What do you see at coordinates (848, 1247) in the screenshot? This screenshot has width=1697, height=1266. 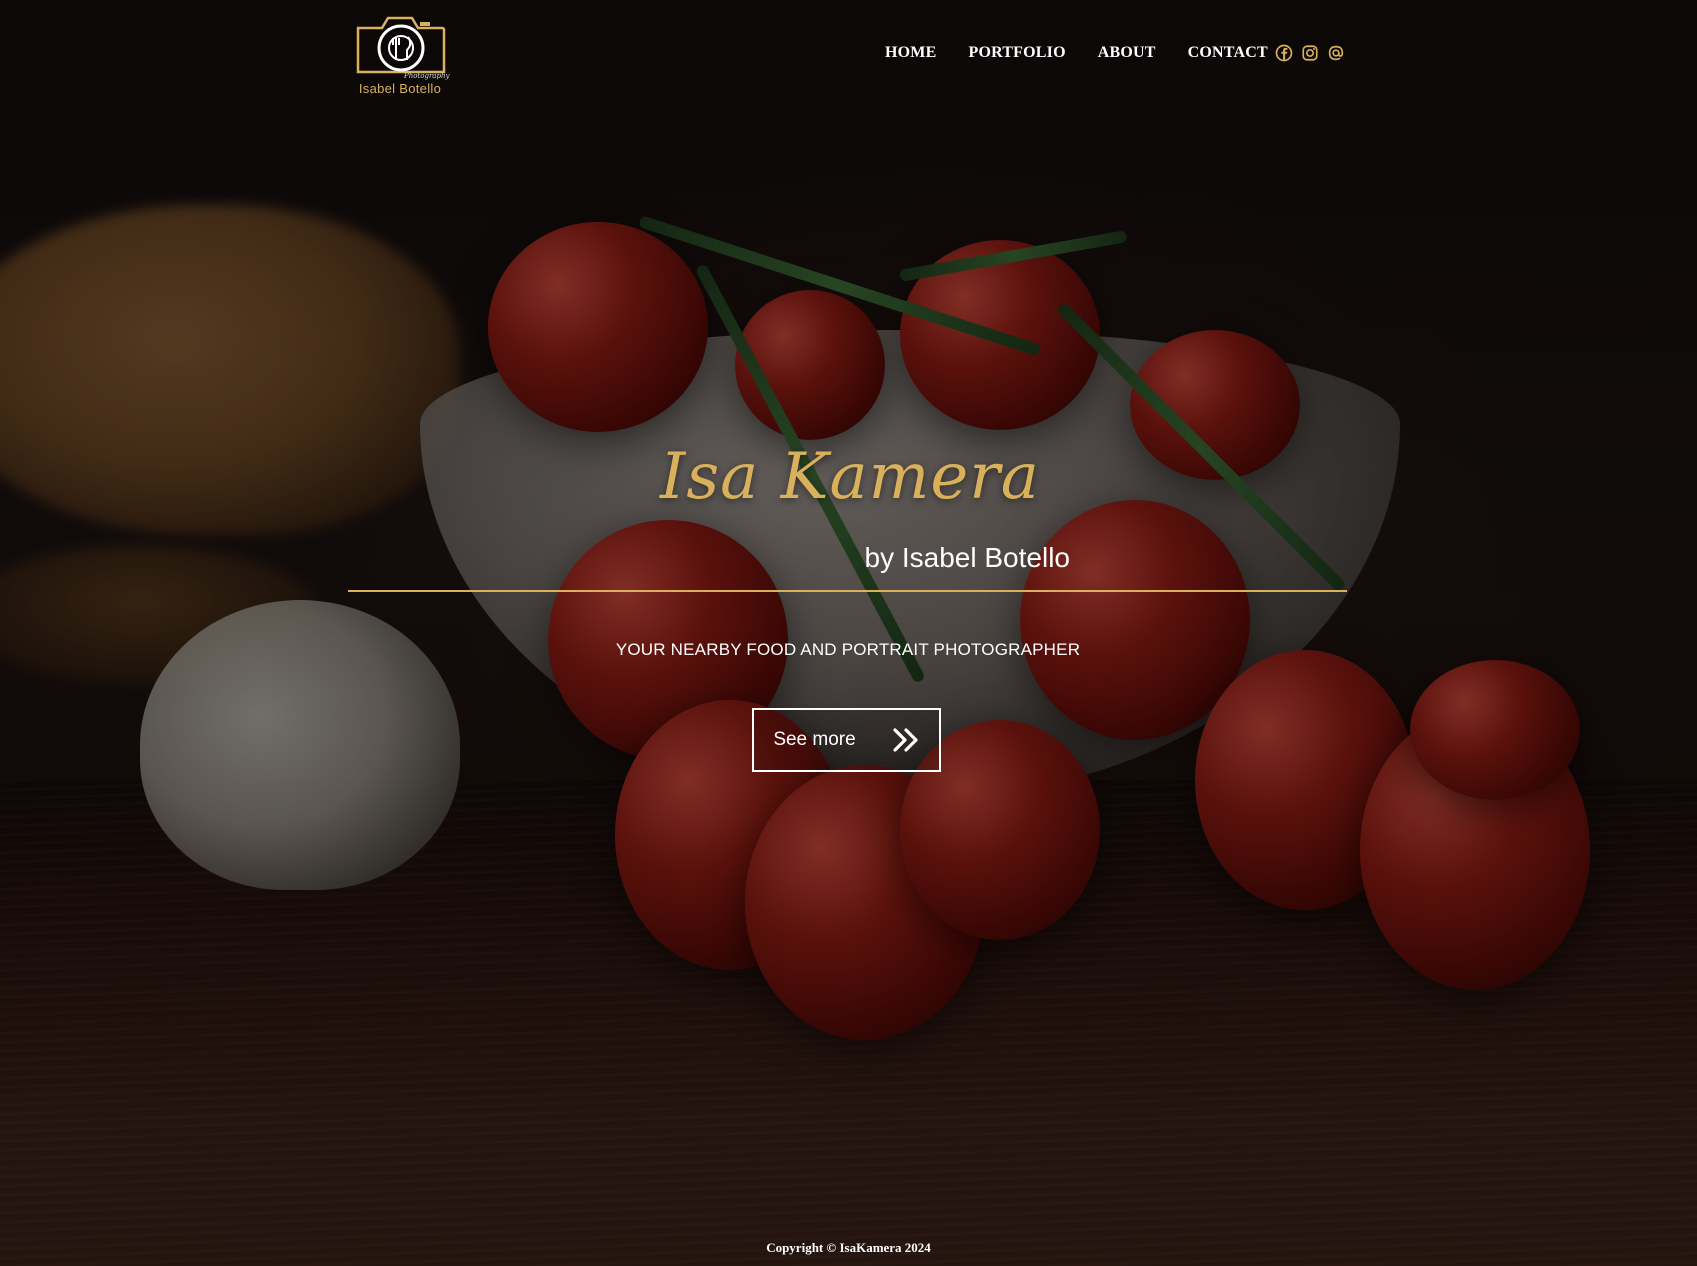 I see `footer-copyright: Copyright © IsaKamera 2024` at bounding box center [848, 1247].